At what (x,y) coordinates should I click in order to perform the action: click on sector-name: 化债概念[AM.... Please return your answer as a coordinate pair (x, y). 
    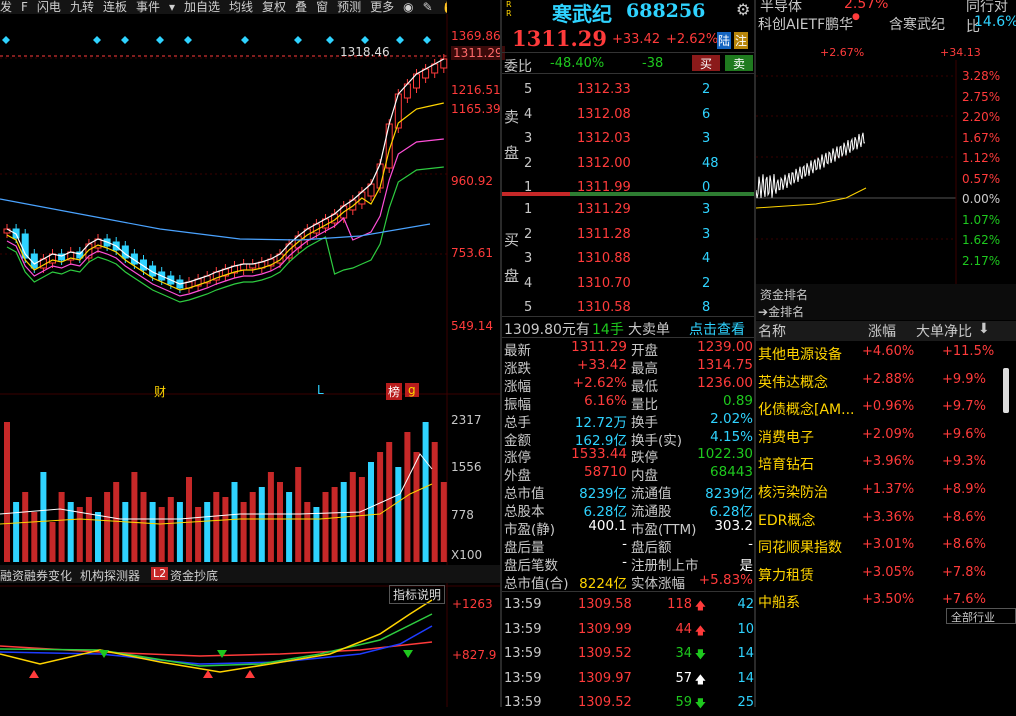
    Looking at the image, I should click on (806, 409).